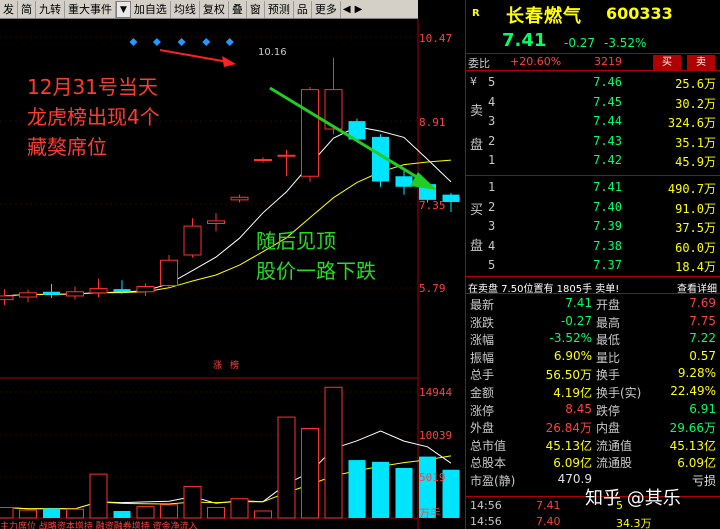 This screenshot has width=720, height=529. I want to click on chevron-down-icon: ▼, so click(123, 9).